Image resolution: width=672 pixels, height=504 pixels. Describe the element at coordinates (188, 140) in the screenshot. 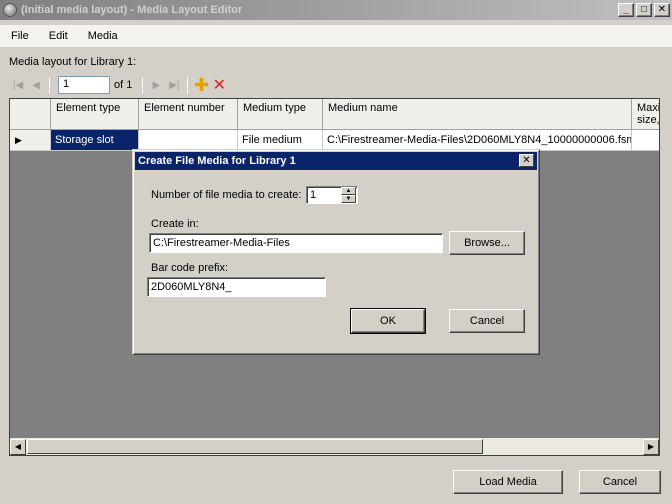

I see `cell-element-number` at that location.